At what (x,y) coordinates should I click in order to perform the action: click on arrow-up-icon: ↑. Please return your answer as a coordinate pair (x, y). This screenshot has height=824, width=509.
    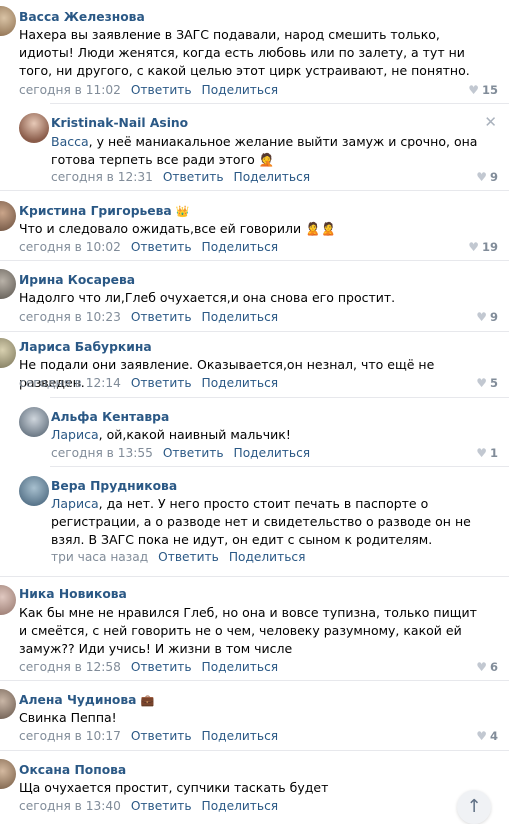
    Looking at the image, I should click on (474, 806).